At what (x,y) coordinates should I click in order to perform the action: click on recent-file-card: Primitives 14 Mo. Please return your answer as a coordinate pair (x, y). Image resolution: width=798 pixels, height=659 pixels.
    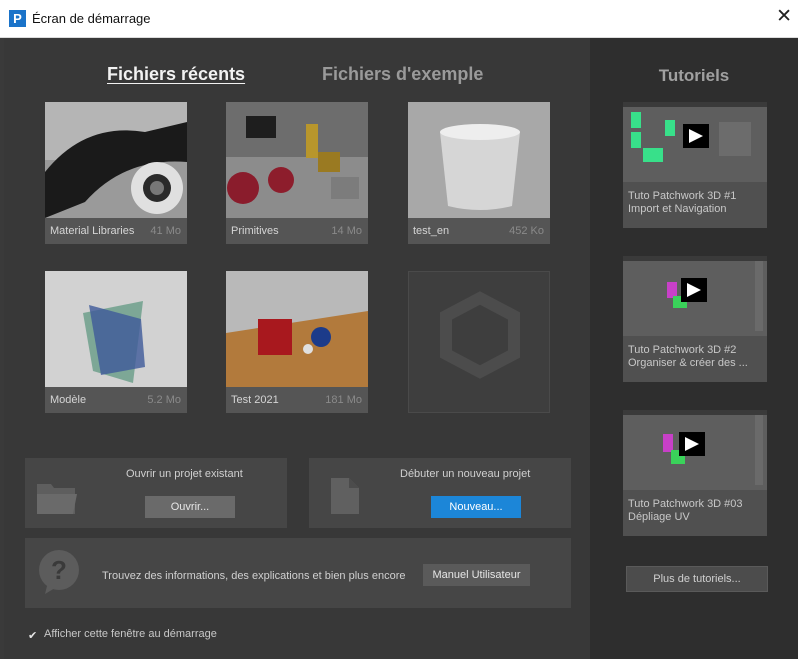
    Looking at the image, I should click on (297, 173).